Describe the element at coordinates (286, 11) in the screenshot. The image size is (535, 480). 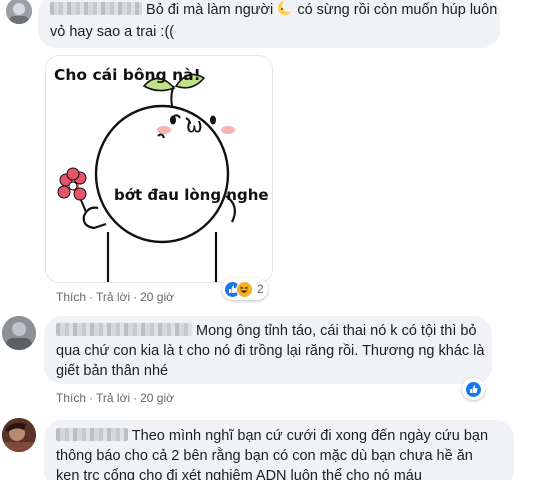
I see `crescent-moon-emoji-icon` at that location.